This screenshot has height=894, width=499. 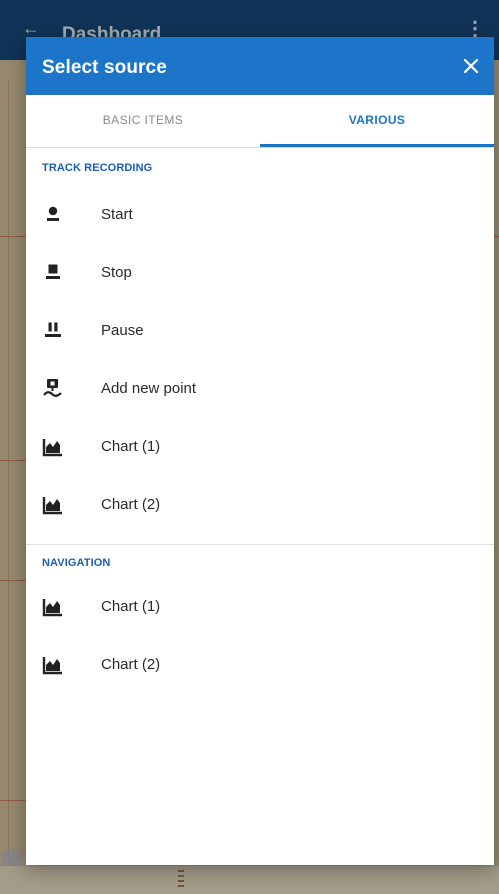 What do you see at coordinates (53, 329) in the screenshot?
I see `record-pause-icon` at bounding box center [53, 329].